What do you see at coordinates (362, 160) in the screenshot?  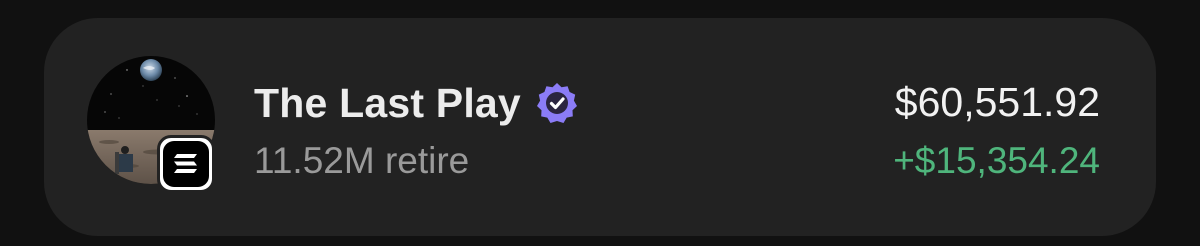 I see `token-holdings: 11.52M retire` at bounding box center [362, 160].